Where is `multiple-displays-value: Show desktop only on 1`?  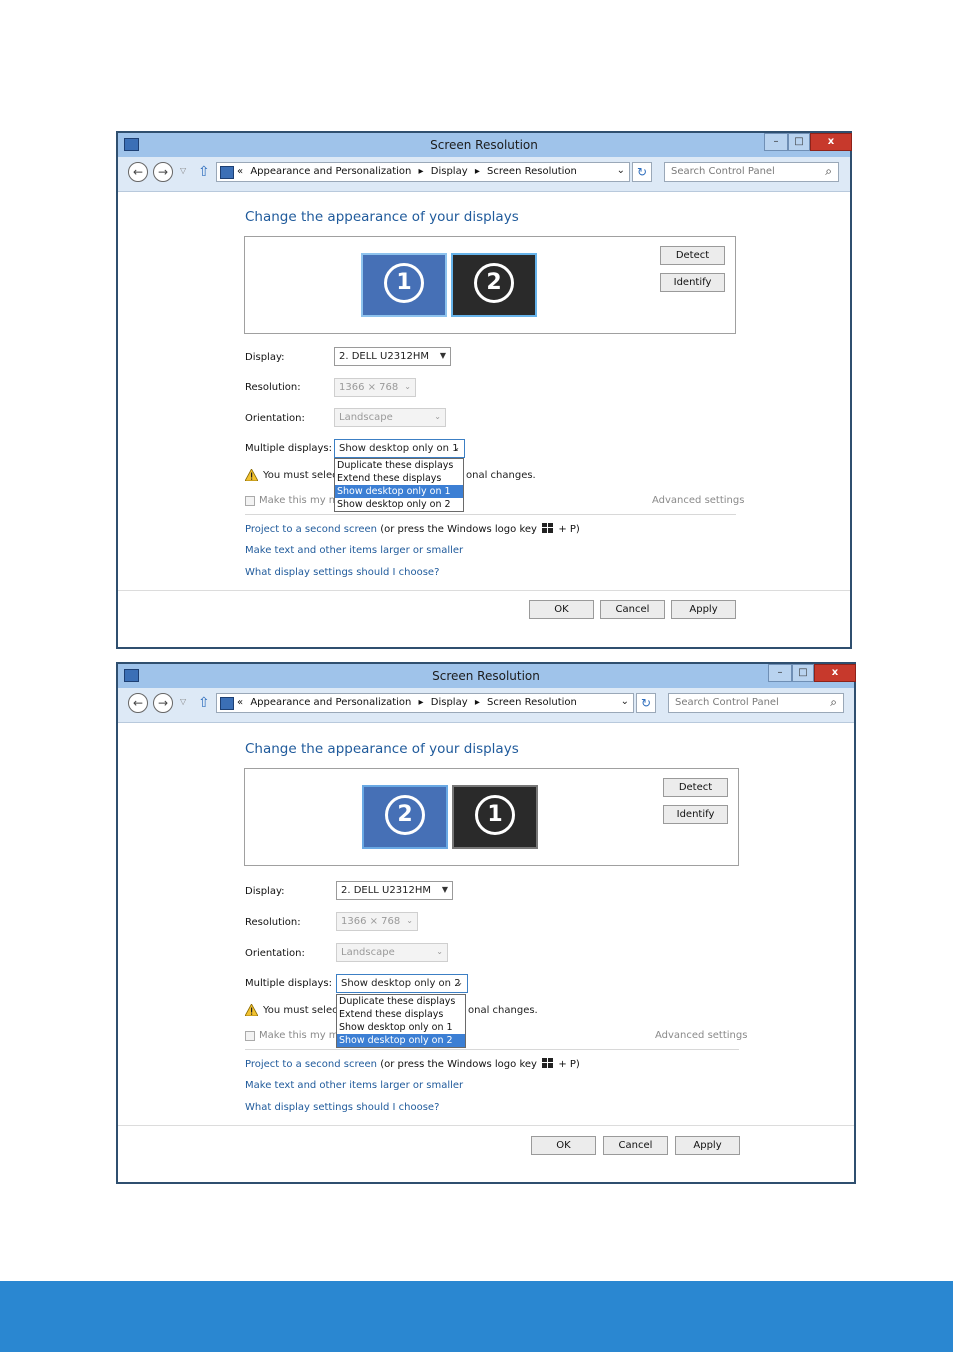
multiple-displays-value: Show desktop only on 1 is located at coordinates (399, 448).